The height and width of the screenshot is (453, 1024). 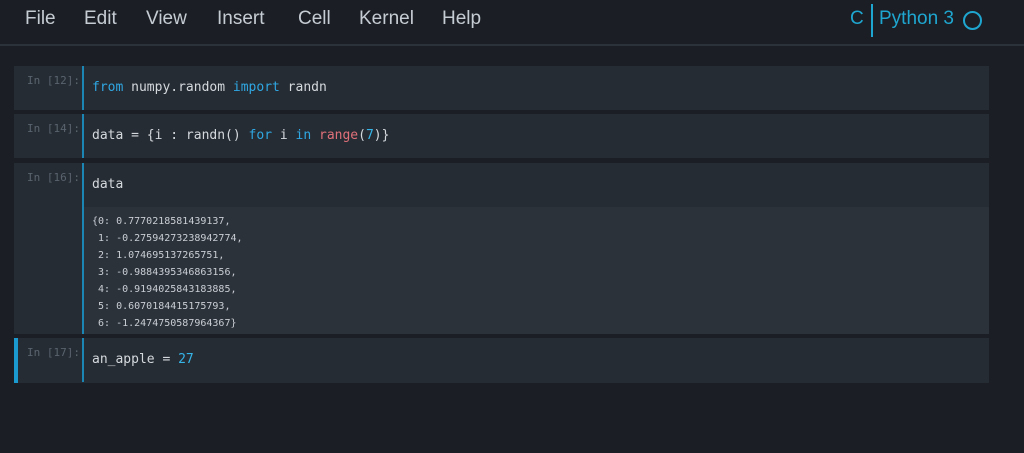 I want to click on code-token: in, so click(x=303, y=135).